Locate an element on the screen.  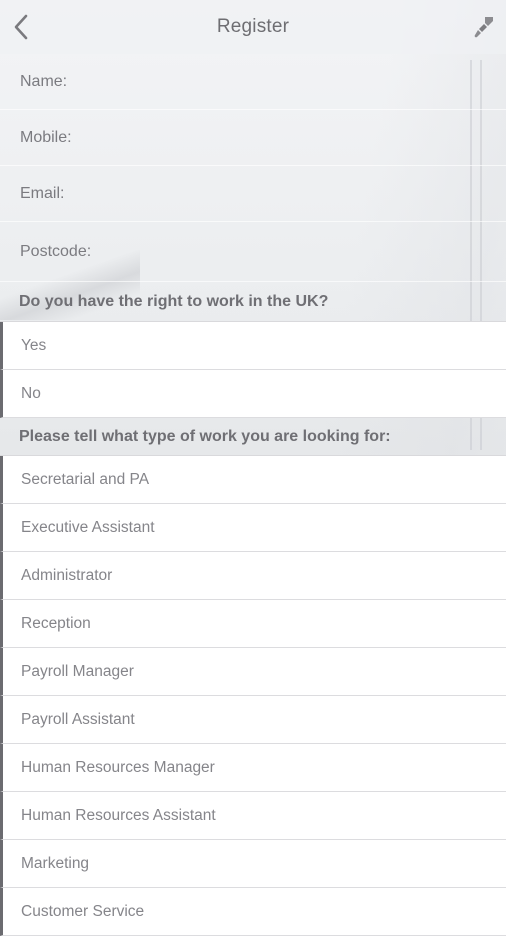
mobile-input is located at coordinates (291, 137).